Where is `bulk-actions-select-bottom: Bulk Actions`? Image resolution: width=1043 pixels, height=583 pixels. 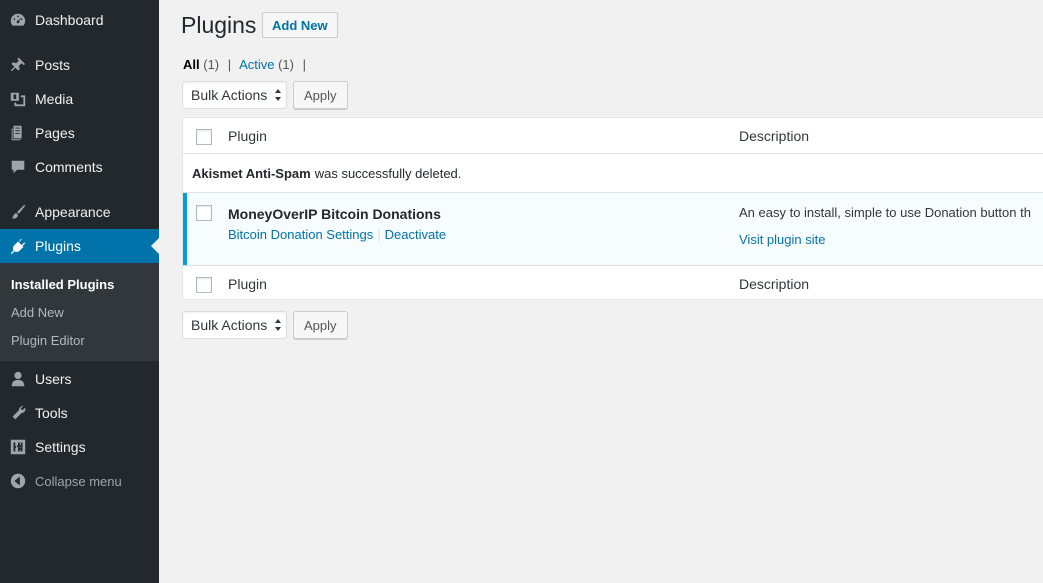
bulk-actions-select-bottom: Bulk Actions is located at coordinates (234, 325).